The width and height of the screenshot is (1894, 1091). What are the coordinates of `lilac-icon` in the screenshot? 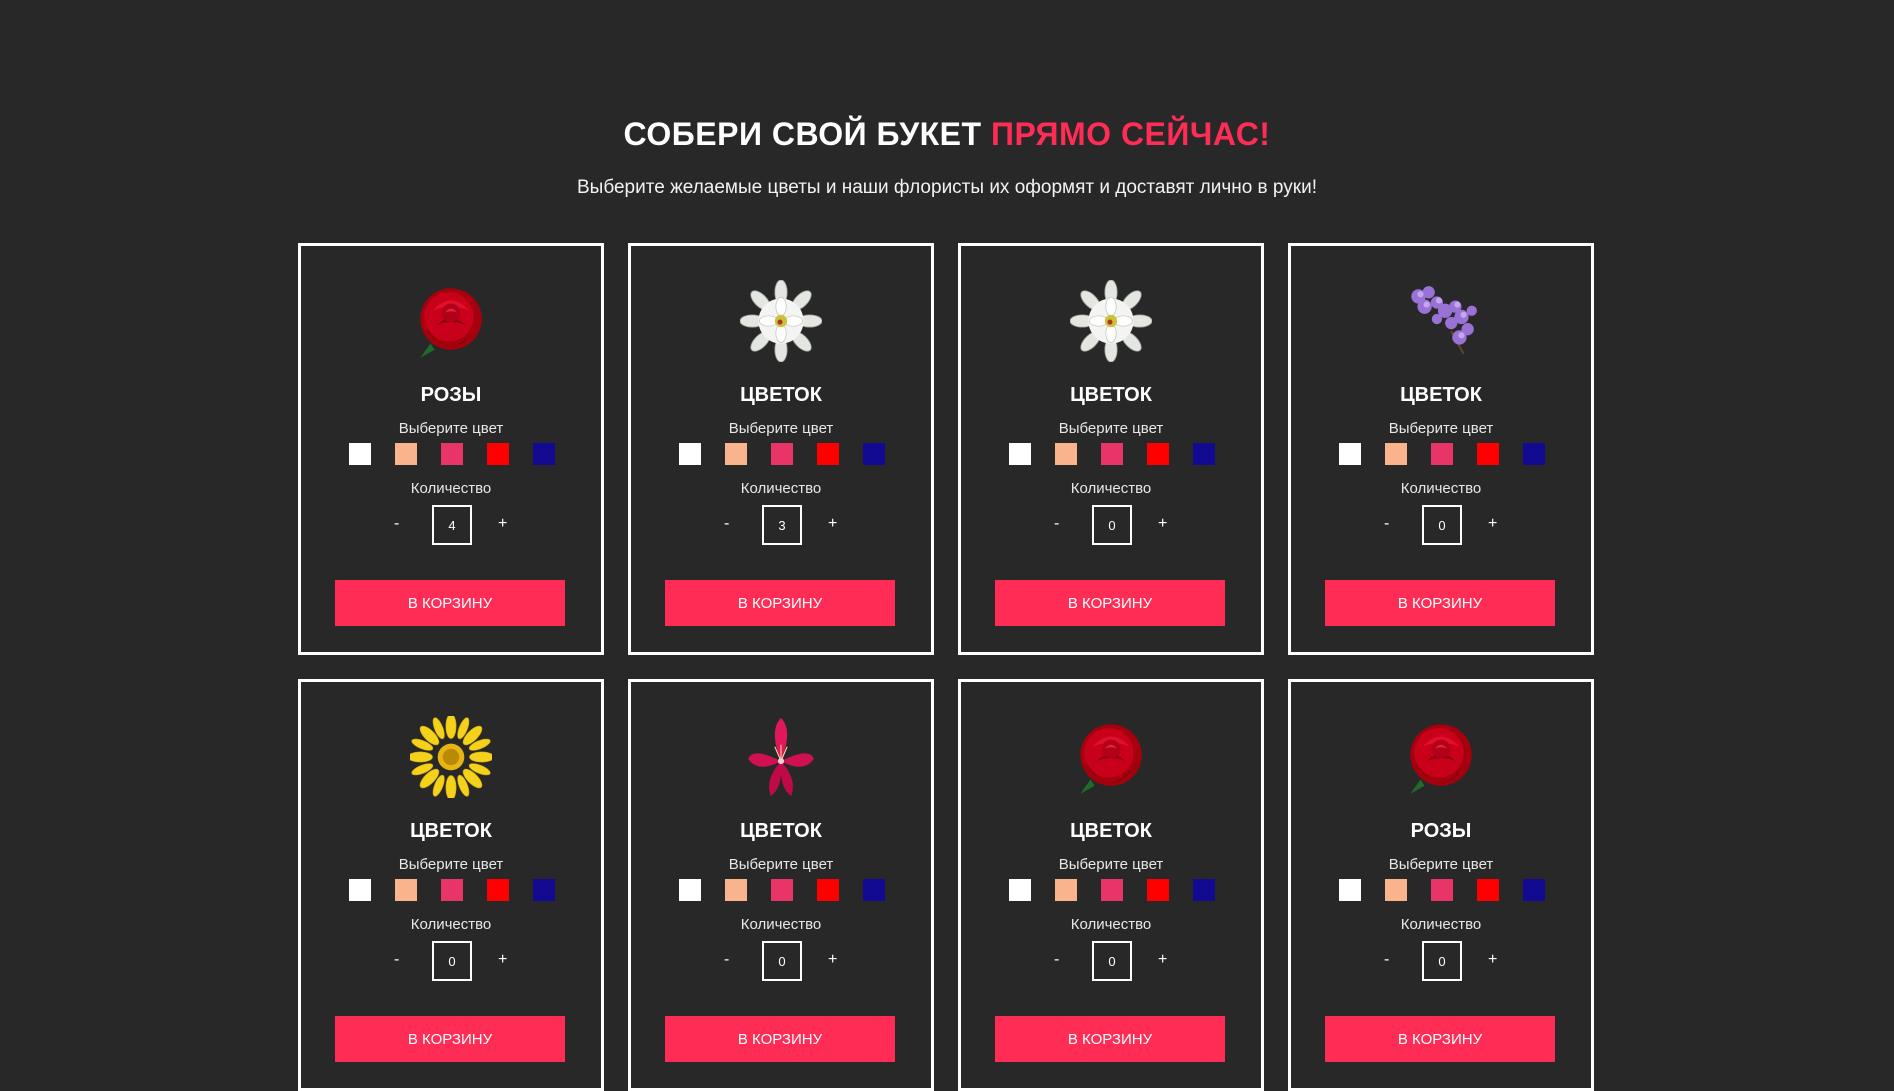 It's located at (1441, 321).